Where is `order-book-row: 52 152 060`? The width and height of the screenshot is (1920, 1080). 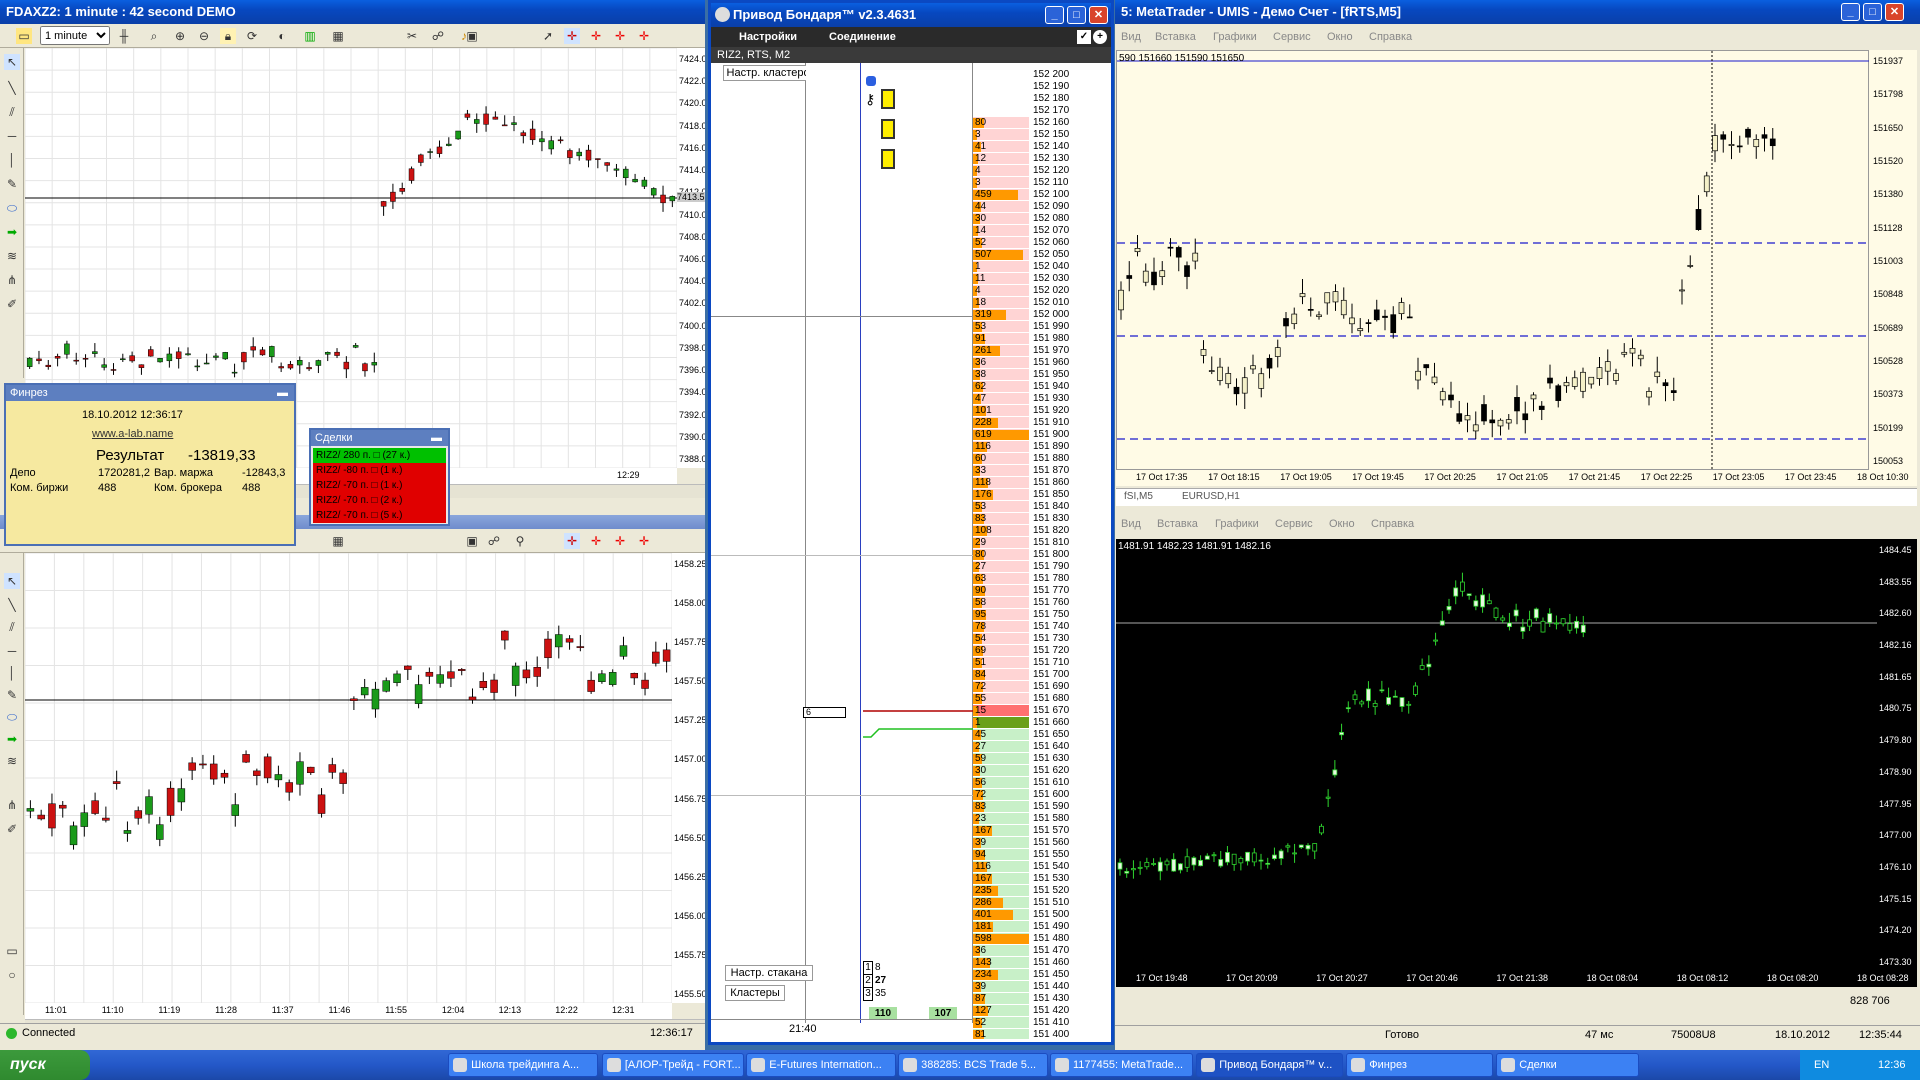
order-book-row: 52 152 060 is located at coordinates (1042, 243).